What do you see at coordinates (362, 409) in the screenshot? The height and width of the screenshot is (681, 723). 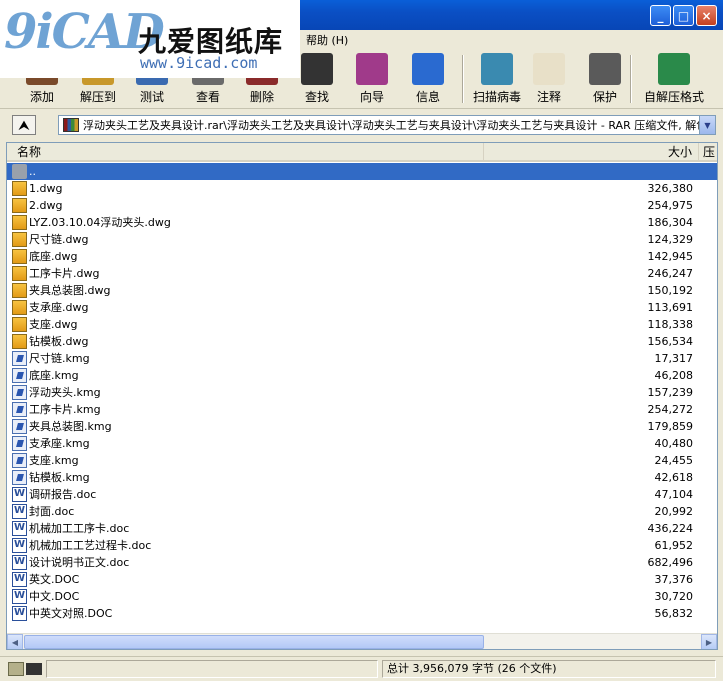 I see `file-row: 工序卡片.kmg 254,272` at bounding box center [362, 409].